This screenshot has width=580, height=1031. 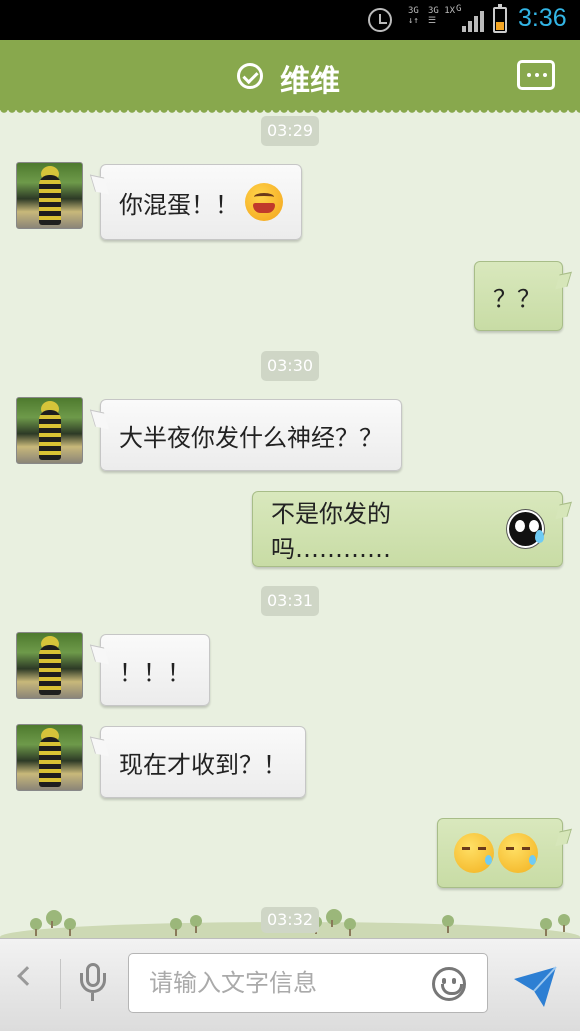 What do you see at coordinates (290, 920) in the screenshot?
I see `message-timestamp: 03:32` at bounding box center [290, 920].